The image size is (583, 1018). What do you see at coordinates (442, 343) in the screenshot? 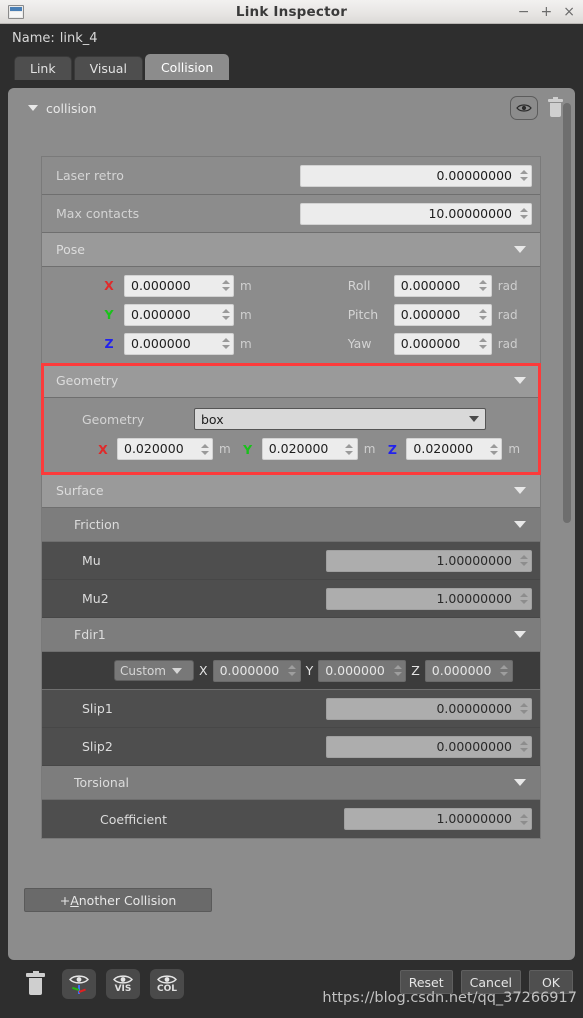
I see `pose-yaw-input: 0.000000` at bounding box center [442, 343].